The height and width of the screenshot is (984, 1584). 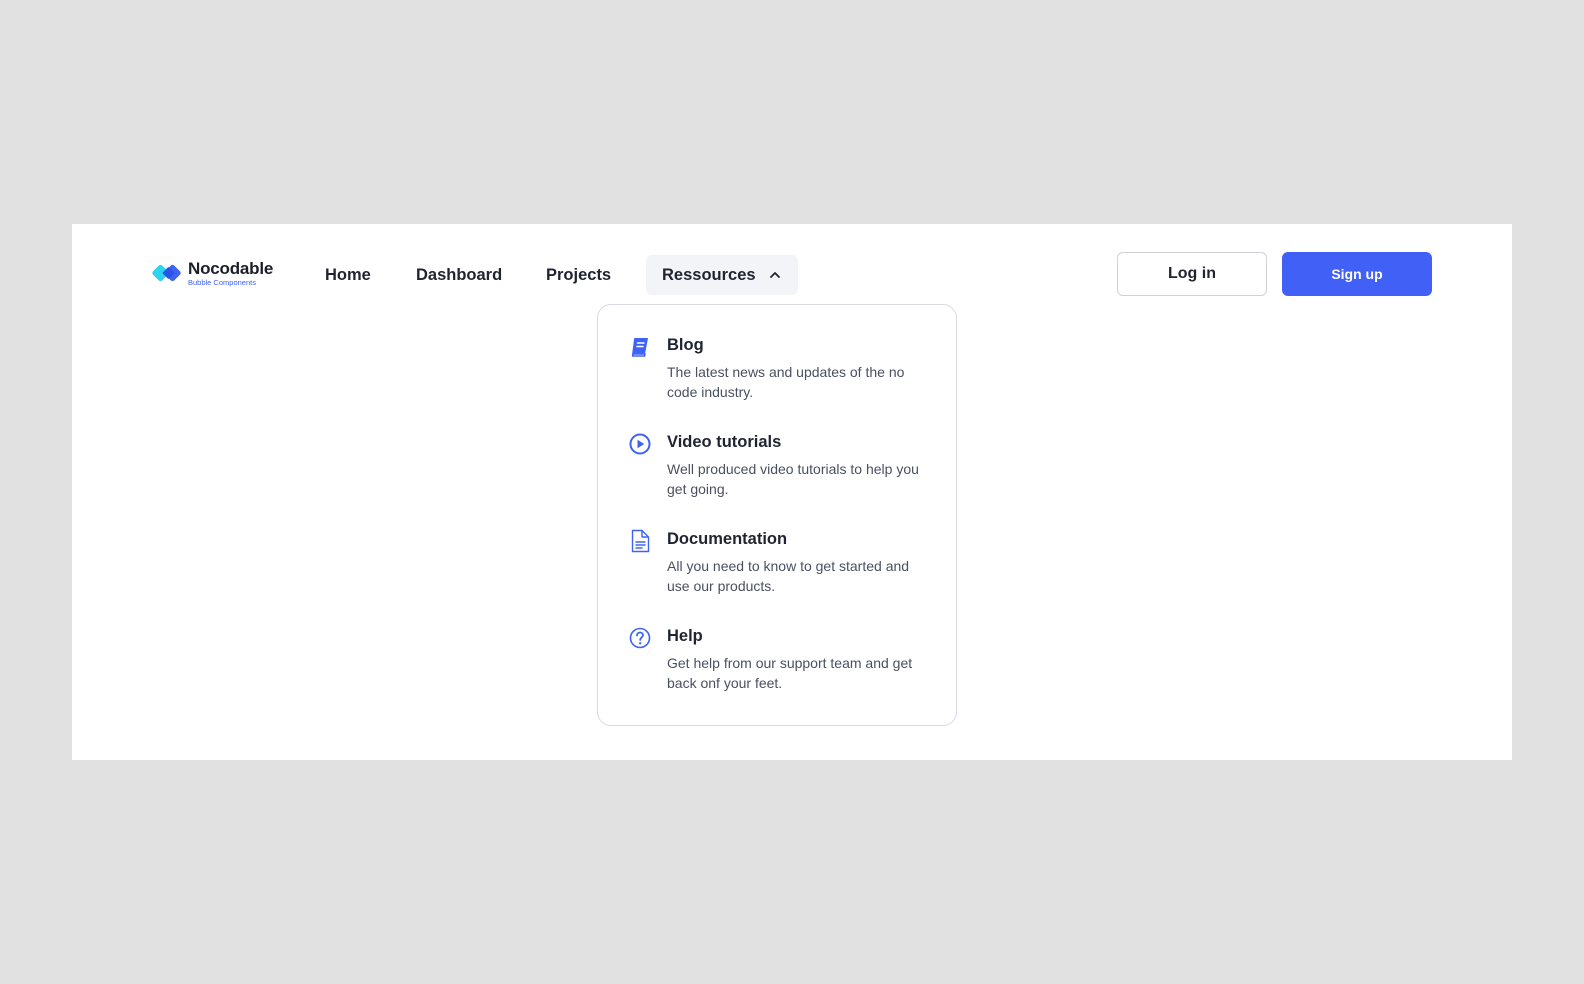 I want to click on nav-projects: Projects, so click(x=578, y=275).